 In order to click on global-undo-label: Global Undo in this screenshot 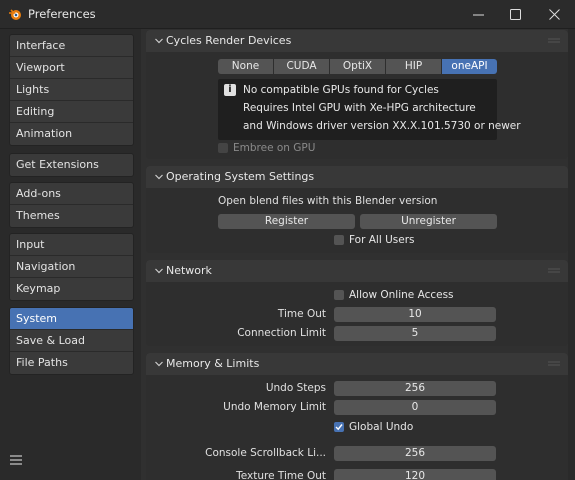, I will do `click(381, 427)`.